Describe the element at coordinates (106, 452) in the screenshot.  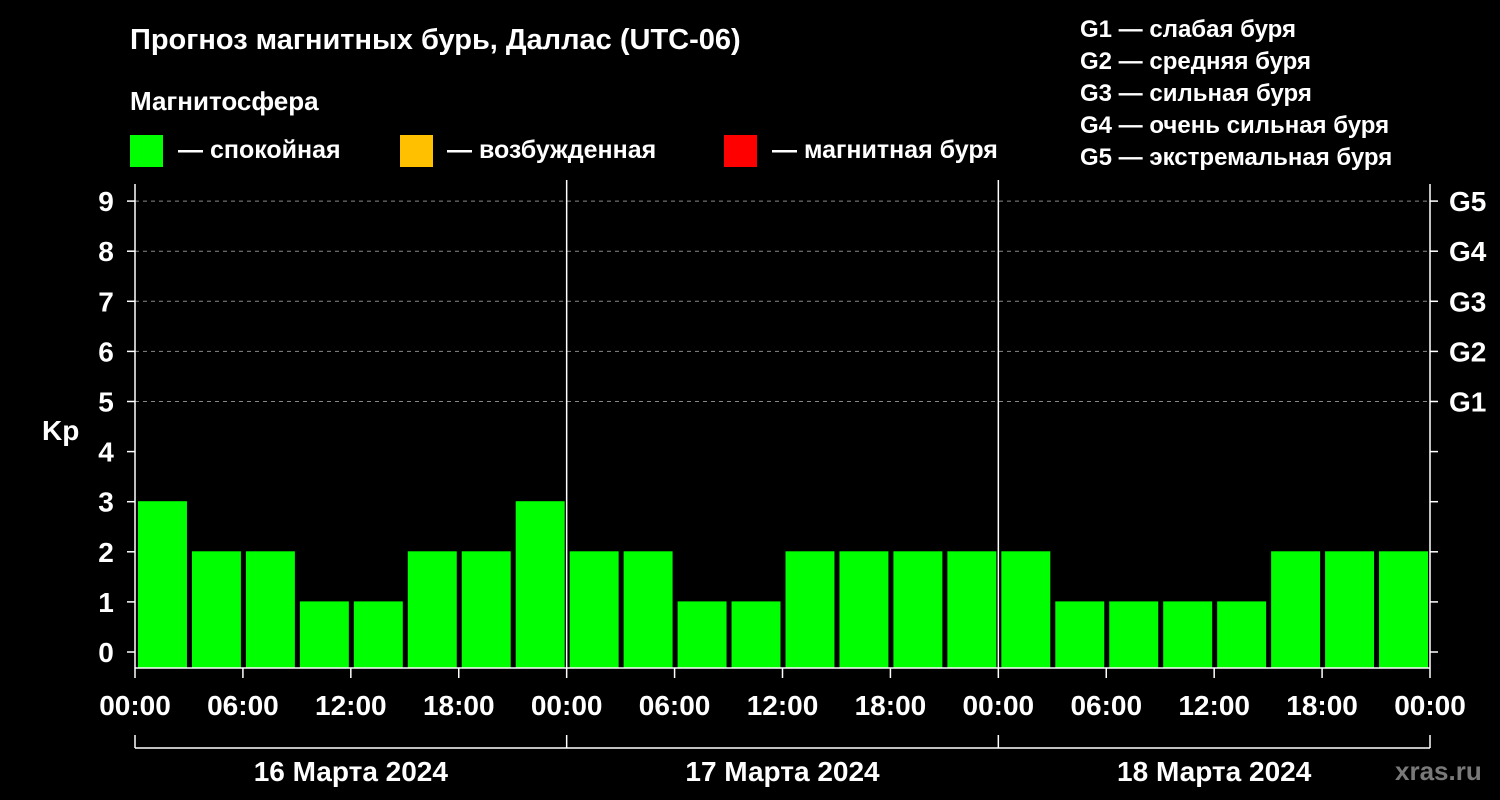
I see `y-tick-label: 4` at that location.